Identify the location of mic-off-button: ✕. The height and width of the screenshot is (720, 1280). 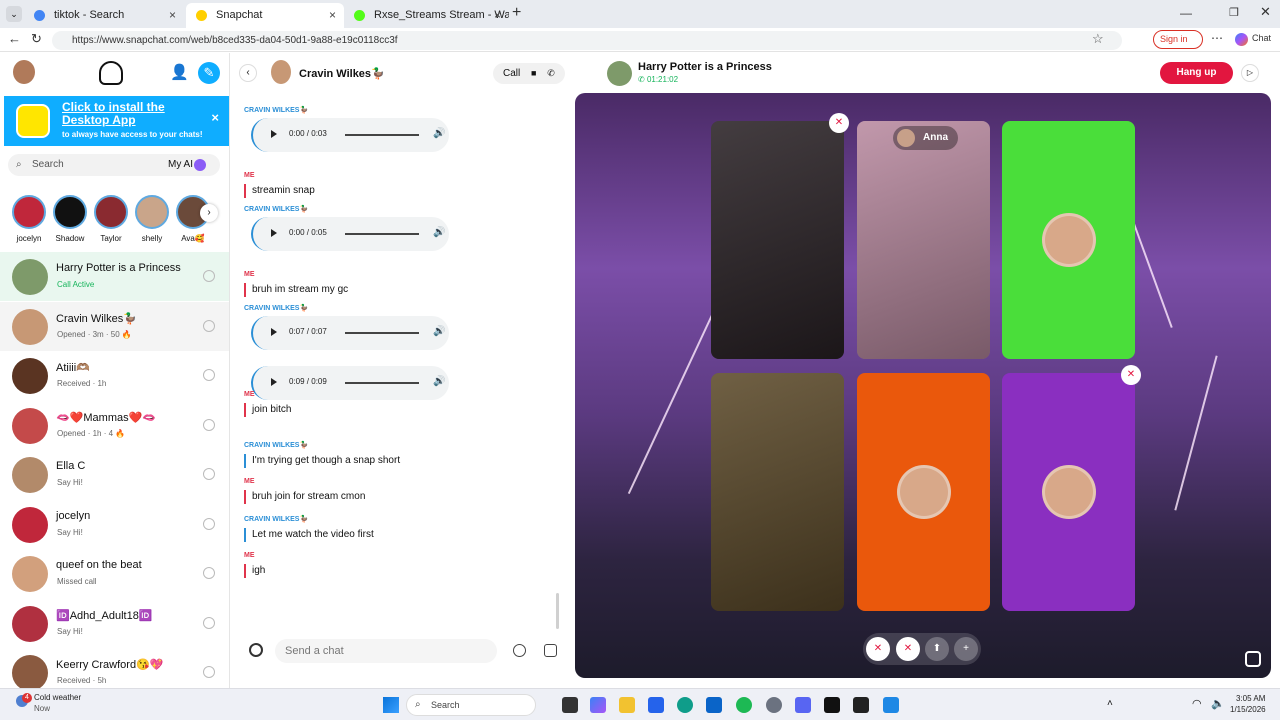
(908, 649).